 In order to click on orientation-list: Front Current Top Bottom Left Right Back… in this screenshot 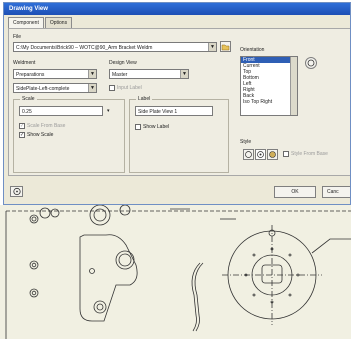, I will do `click(269, 86)`.